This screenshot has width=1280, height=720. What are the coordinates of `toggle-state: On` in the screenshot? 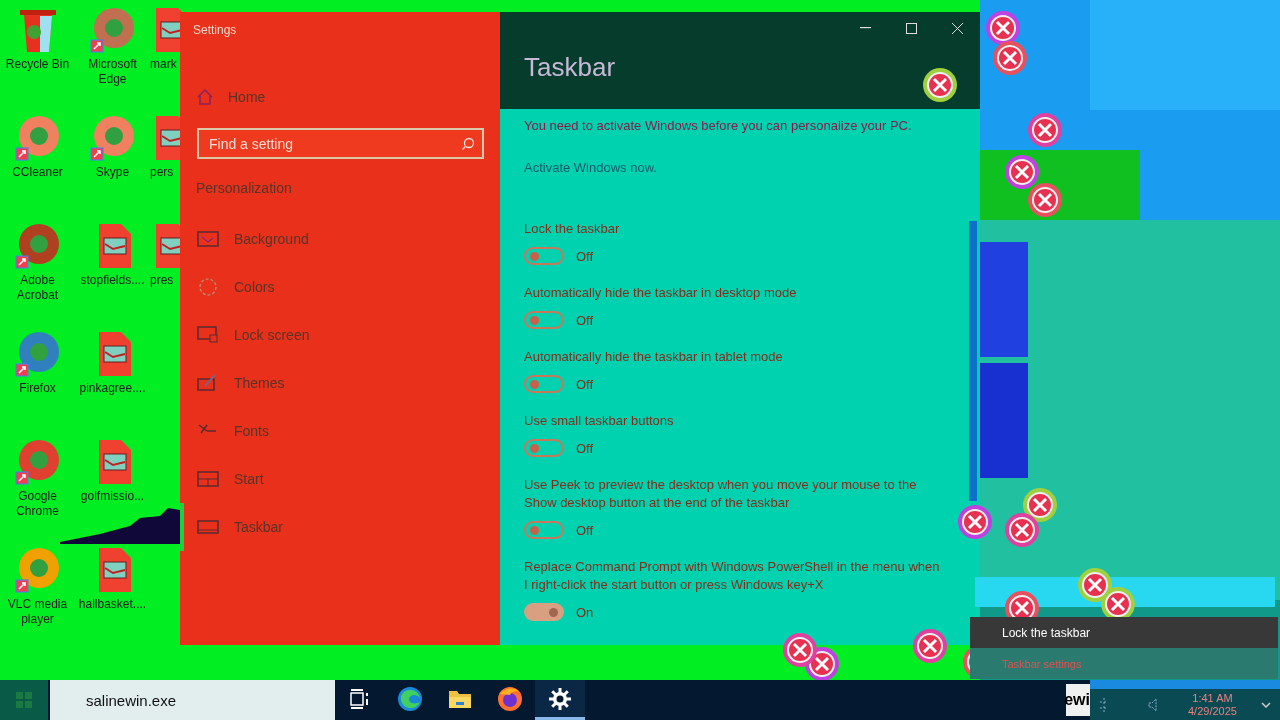 It's located at (585, 612).